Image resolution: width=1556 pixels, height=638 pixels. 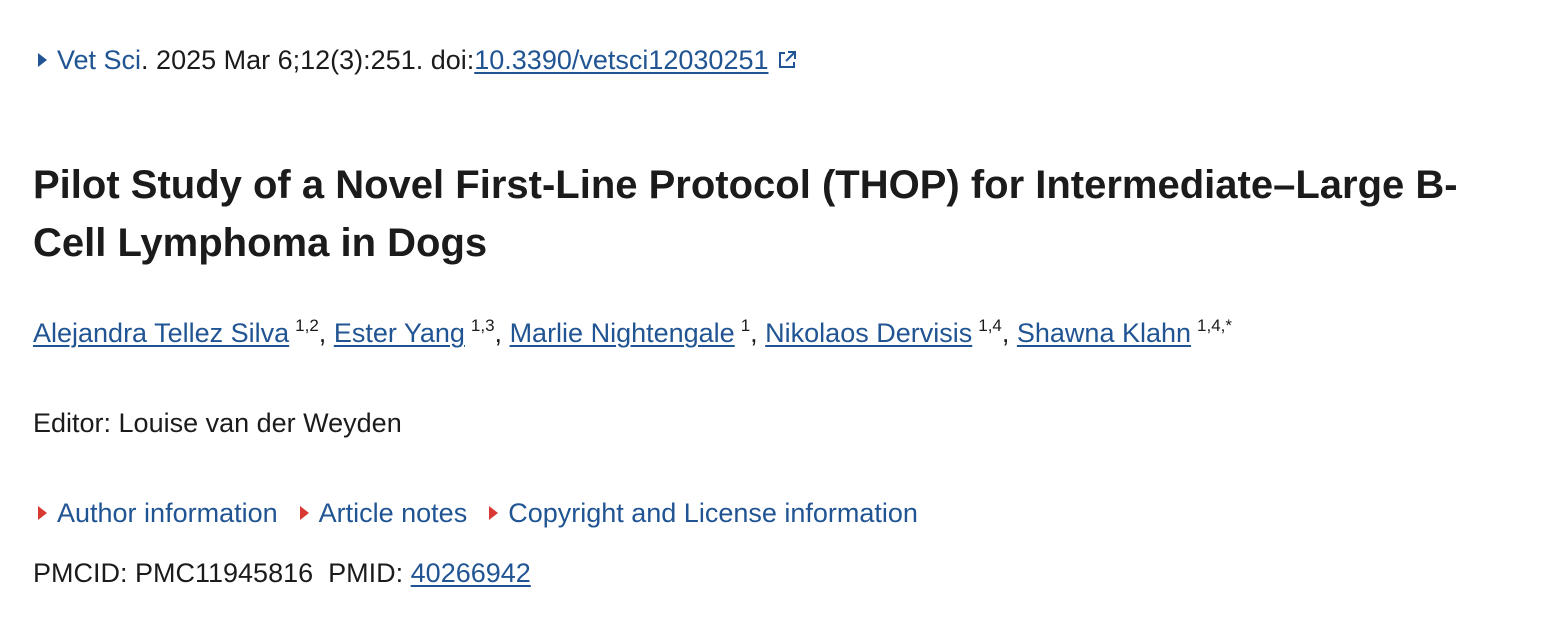 I want to click on pmcid: PMCID: PMC11945816, so click(x=173, y=573).